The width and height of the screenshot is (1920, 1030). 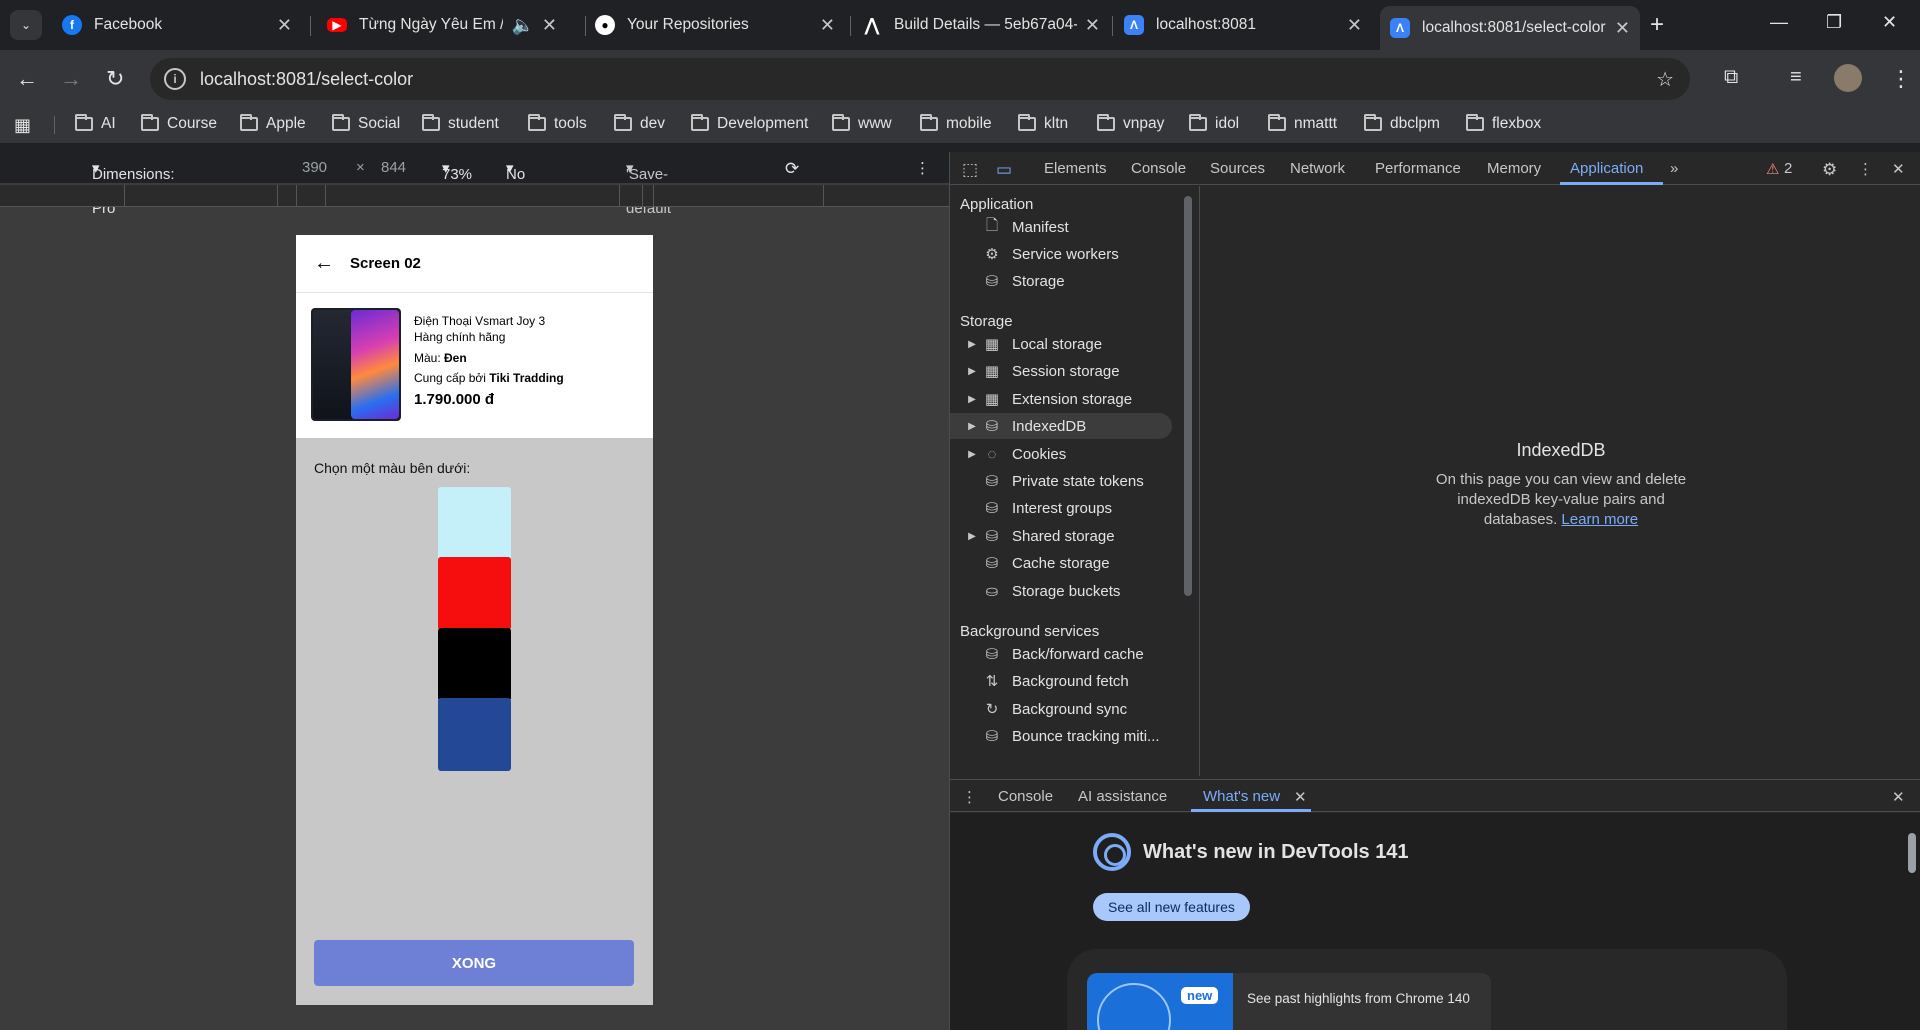 I want to click on color-swatch-black, so click(x=474, y=664).